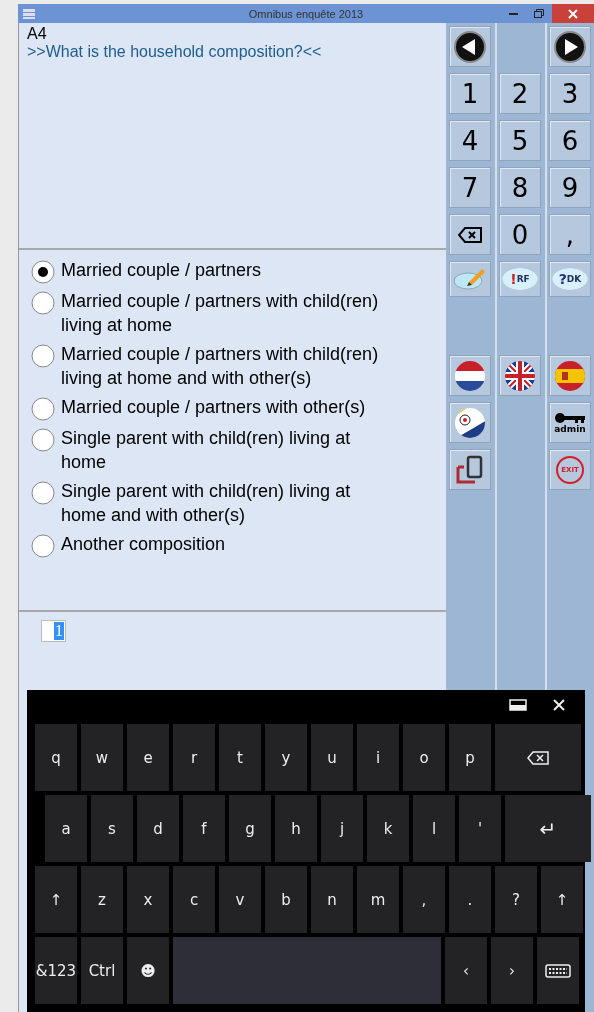 The image size is (594, 1012). Describe the element at coordinates (378, 757) in the screenshot. I see `keyboard-key: i` at that location.